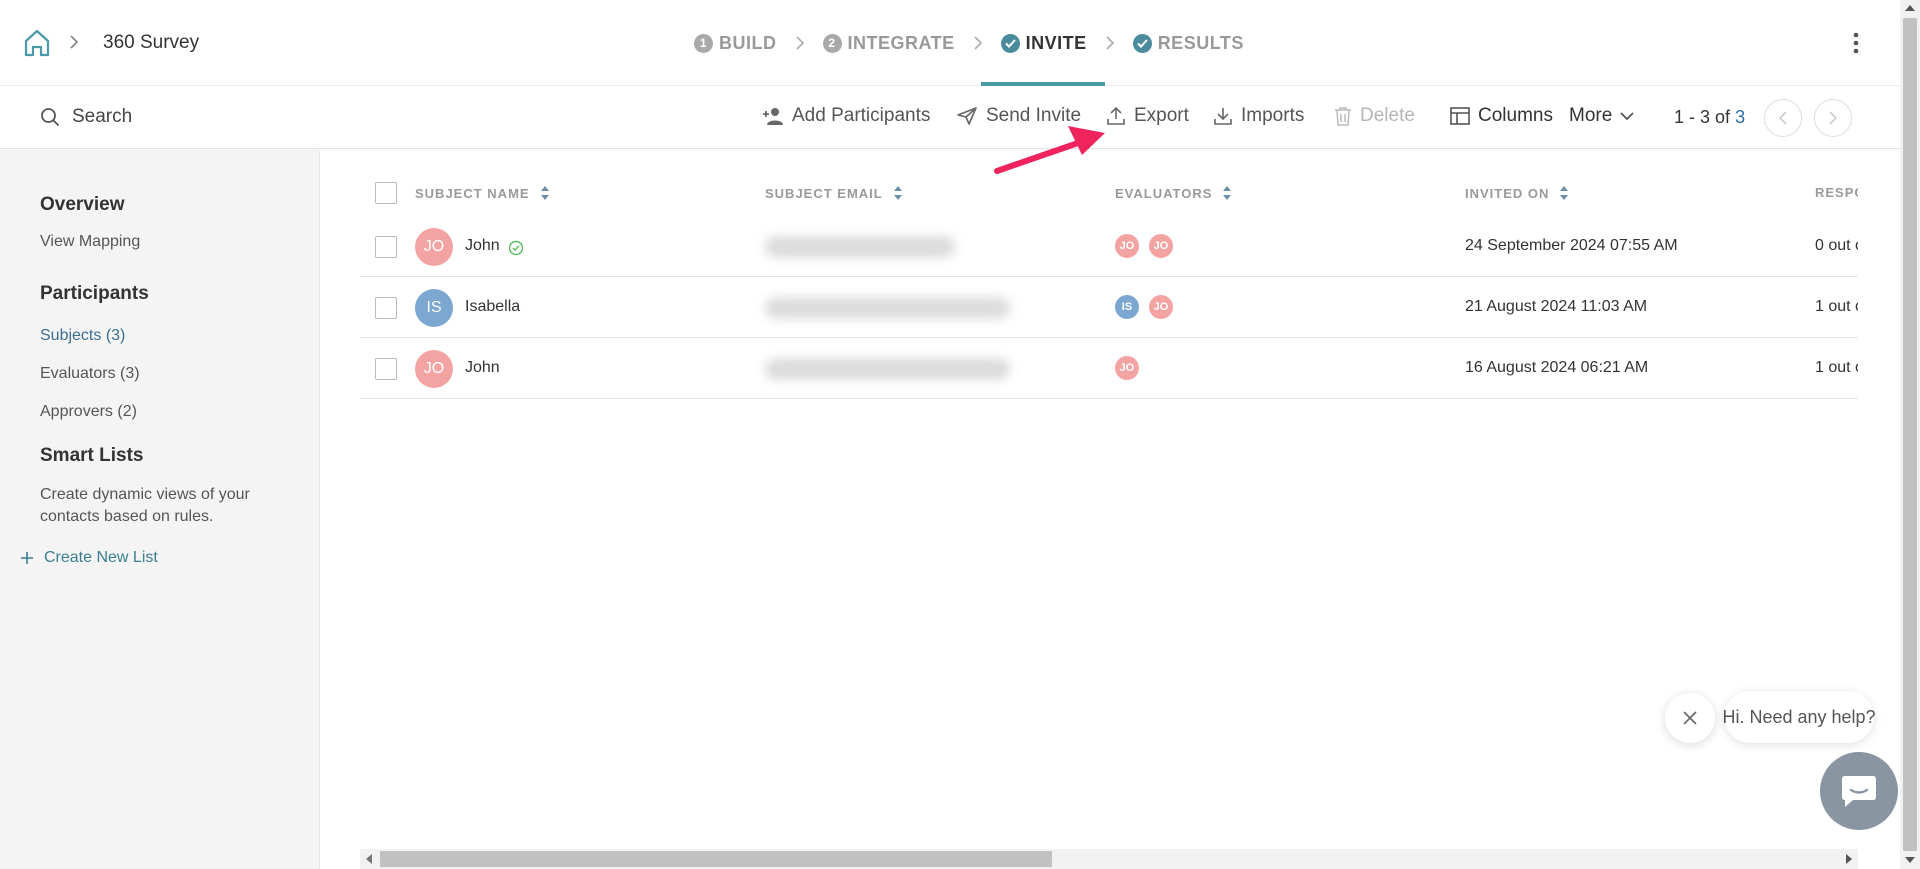 The image size is (1920, 869). What do you see at coordinates (716, 859) in the screenshot?
I see `horizontal-scroll-thumb` at bounding box center [716, 859].